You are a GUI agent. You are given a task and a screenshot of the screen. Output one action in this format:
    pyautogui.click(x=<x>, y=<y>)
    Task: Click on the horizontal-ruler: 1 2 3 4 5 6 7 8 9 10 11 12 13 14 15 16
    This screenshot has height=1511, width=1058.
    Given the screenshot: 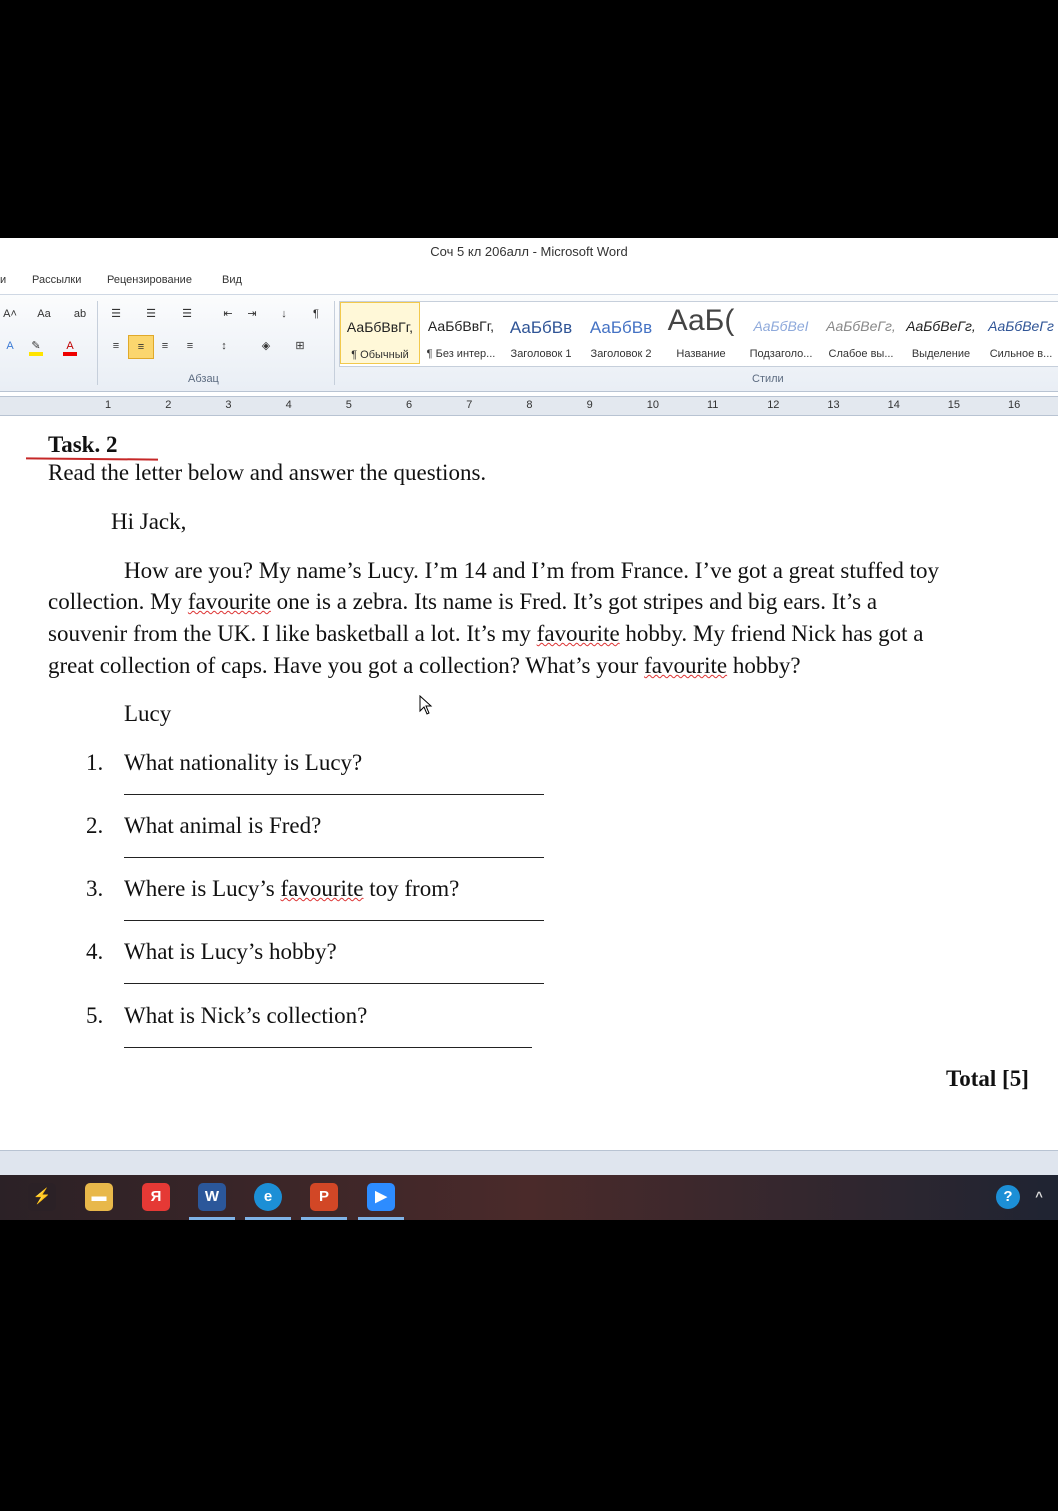 What is the action you would take?
    pyautogui.click(x=529, y=406)
    